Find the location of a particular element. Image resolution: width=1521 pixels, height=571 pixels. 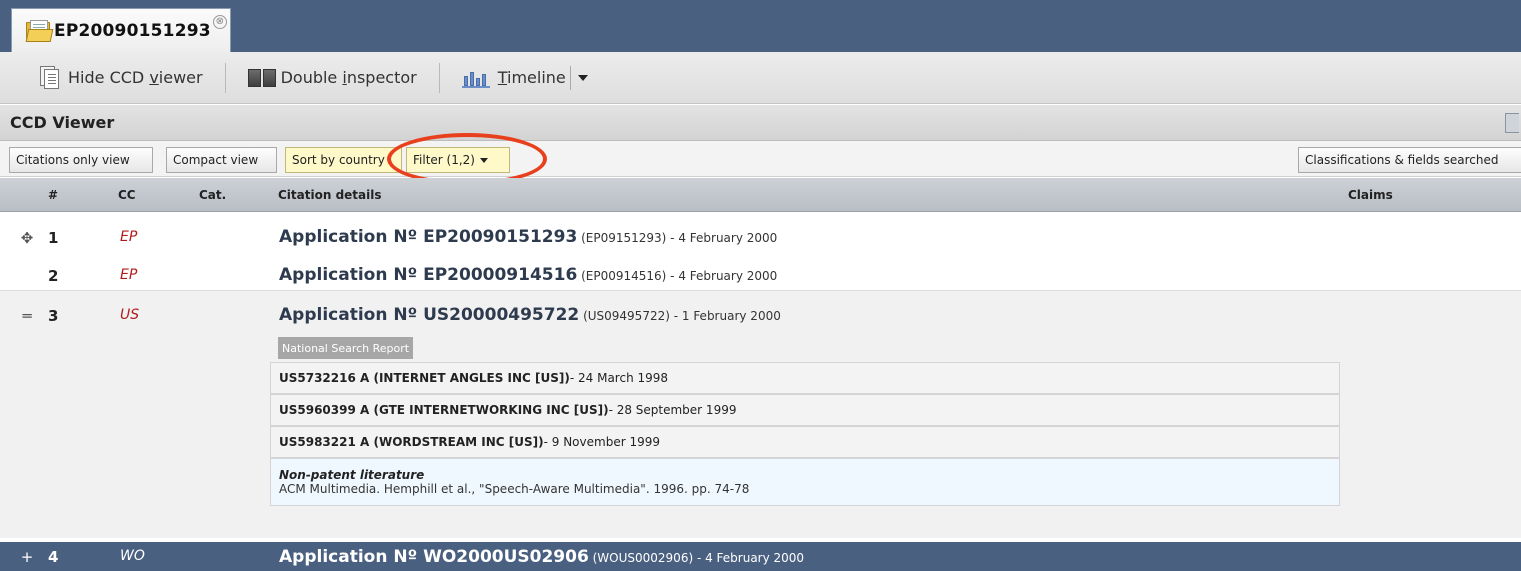

citations-only-view-button: Citations only view is located at coordinates (81, 160).